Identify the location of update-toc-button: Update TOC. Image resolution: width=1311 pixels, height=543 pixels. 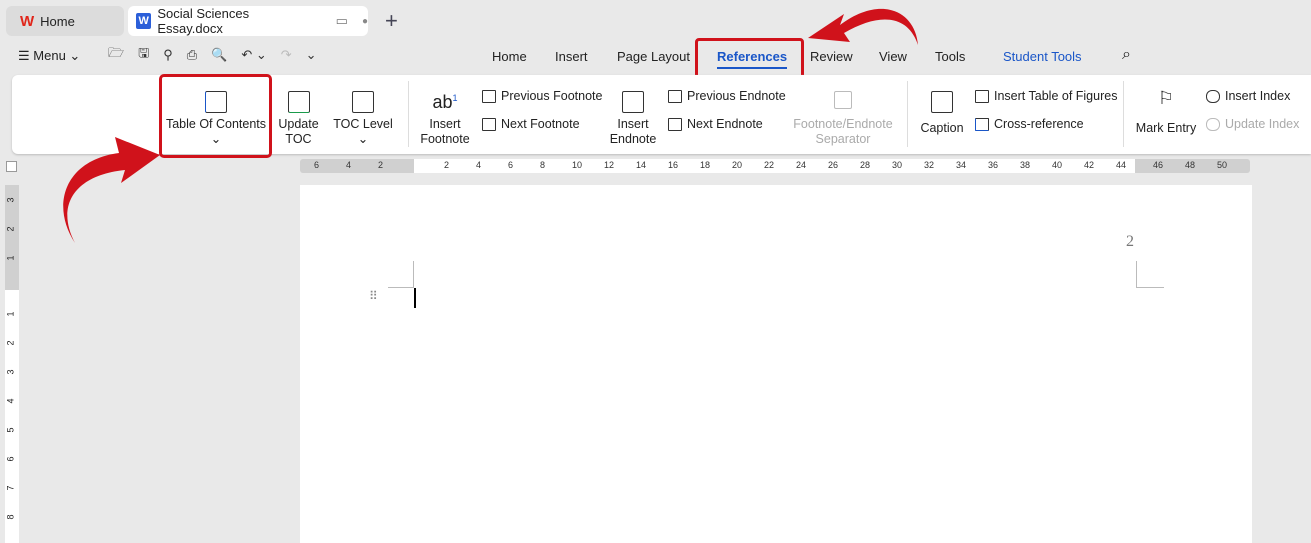
(298, 119).